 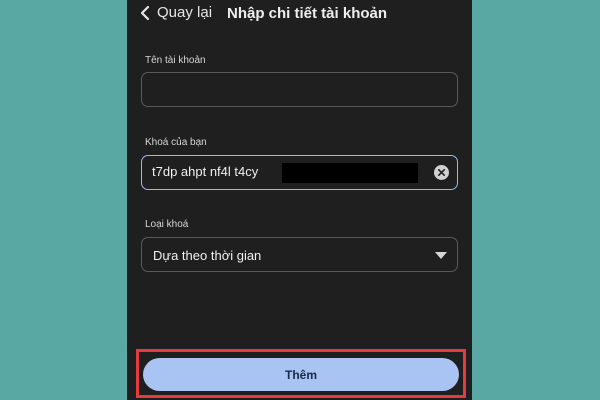 I want to click on secret-key-input: t7dp ahpt nf4l t4cy, so click(x=299, y=172).